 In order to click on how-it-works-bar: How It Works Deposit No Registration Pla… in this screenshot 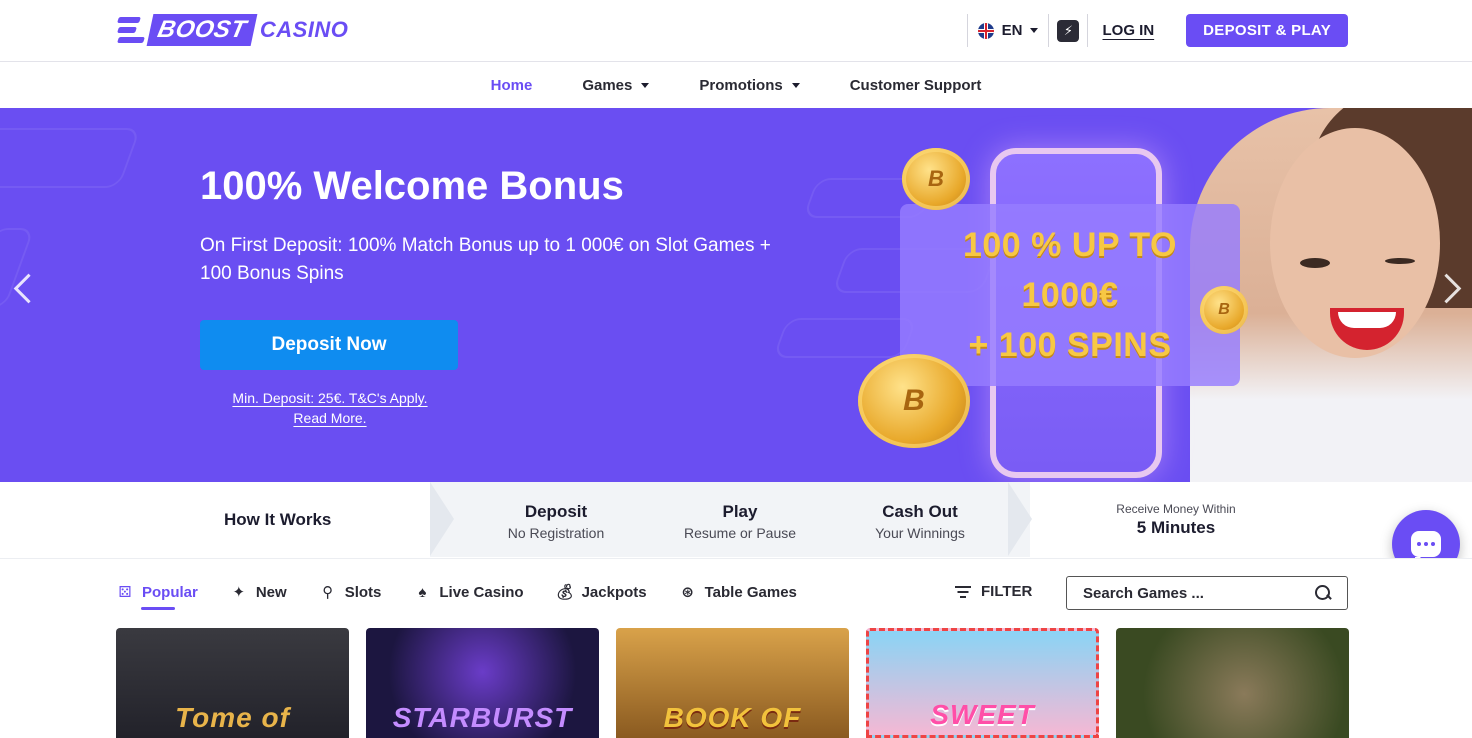, I will do `click(736, 519)`.